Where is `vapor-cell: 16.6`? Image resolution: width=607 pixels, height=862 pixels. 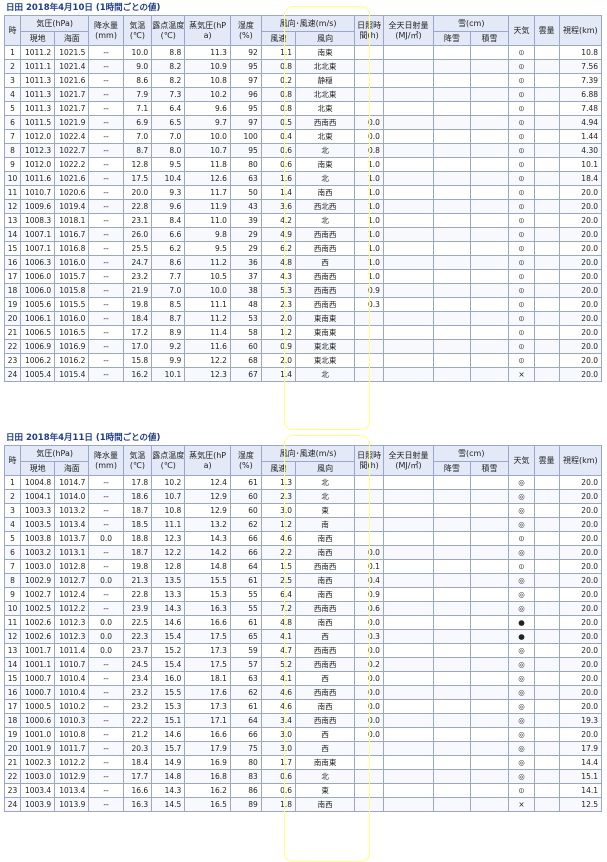
vapor-cell: 16.6 is located at coordinates (207, 622).